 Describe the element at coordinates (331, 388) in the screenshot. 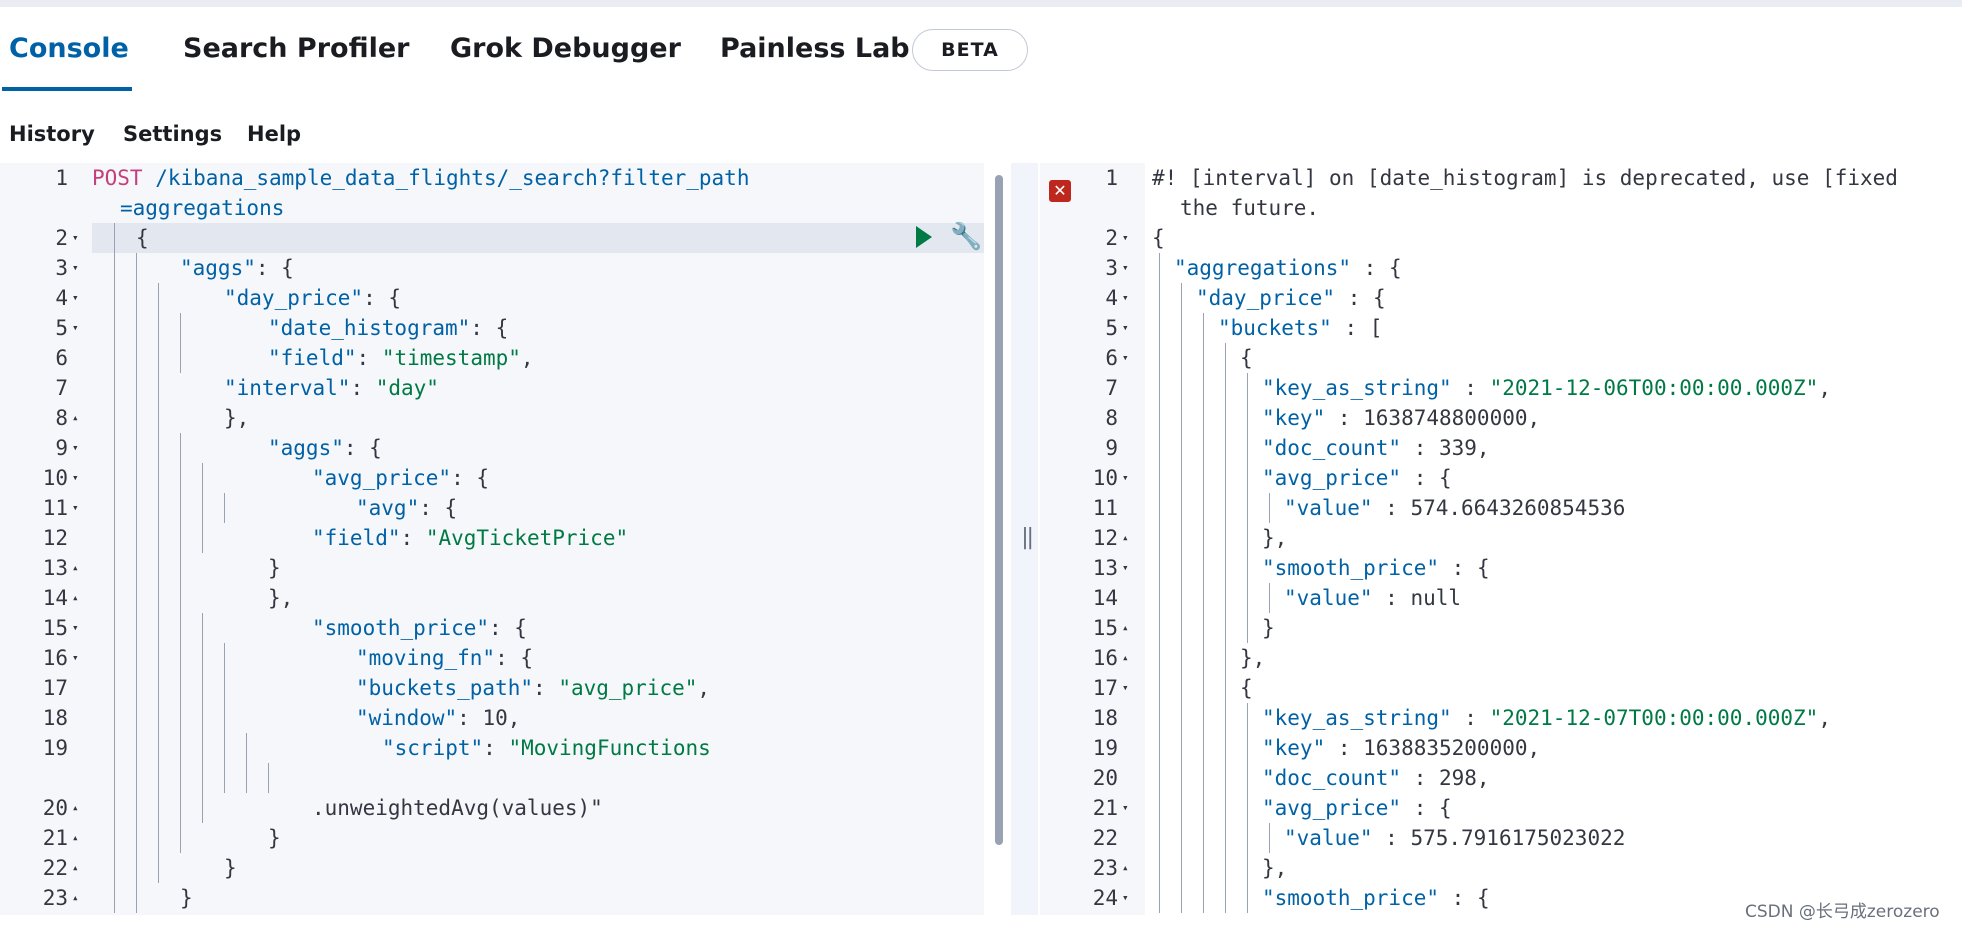

I see `code-text: "interval": "day"` at that location.